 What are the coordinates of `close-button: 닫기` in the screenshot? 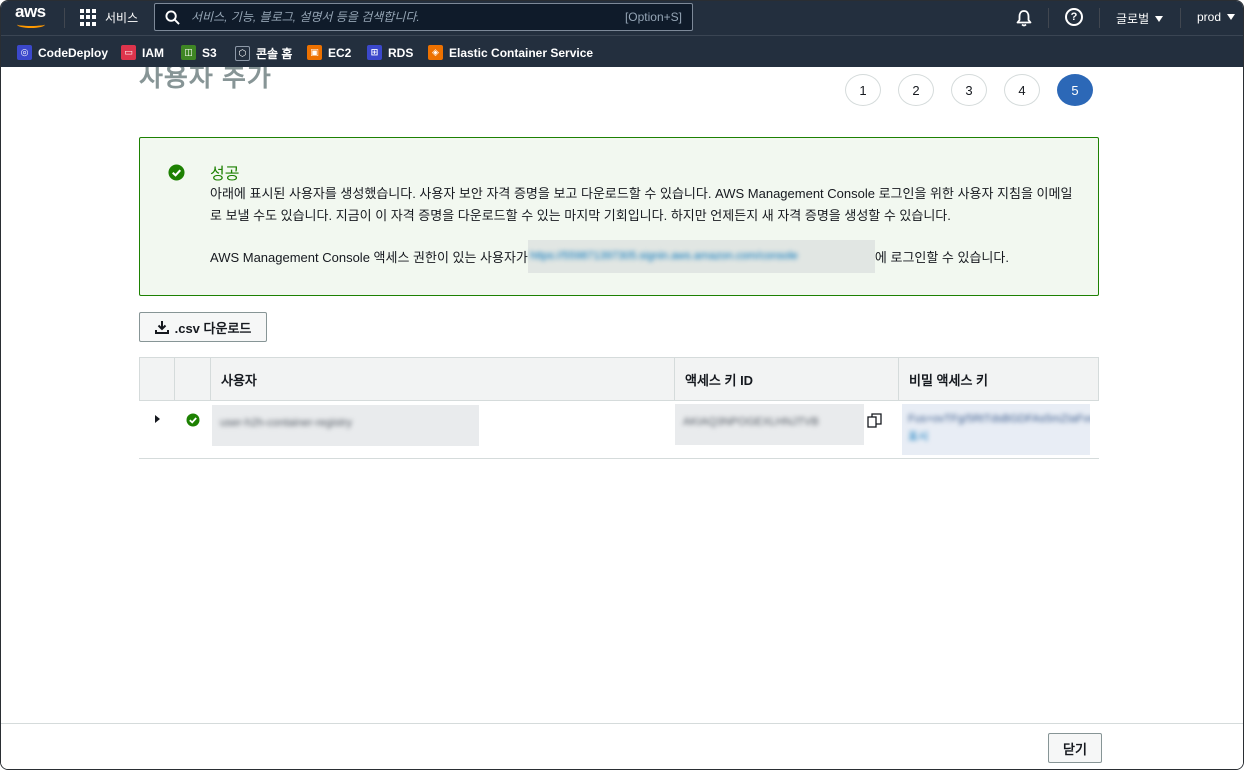 It's located at (1075, 748).